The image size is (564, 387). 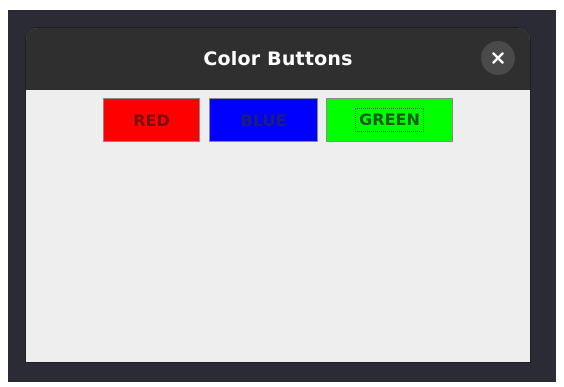 I want to click on close-icon, so click(x=498, y=58).